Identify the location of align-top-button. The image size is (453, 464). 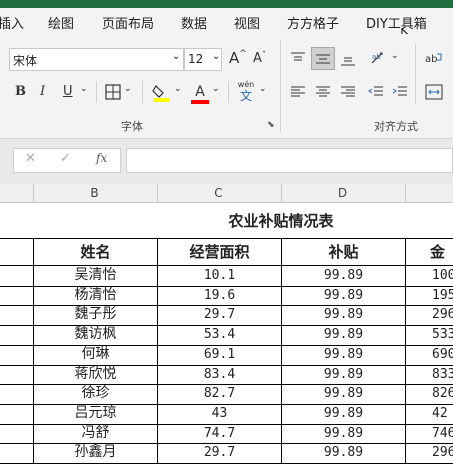
(298, 59).